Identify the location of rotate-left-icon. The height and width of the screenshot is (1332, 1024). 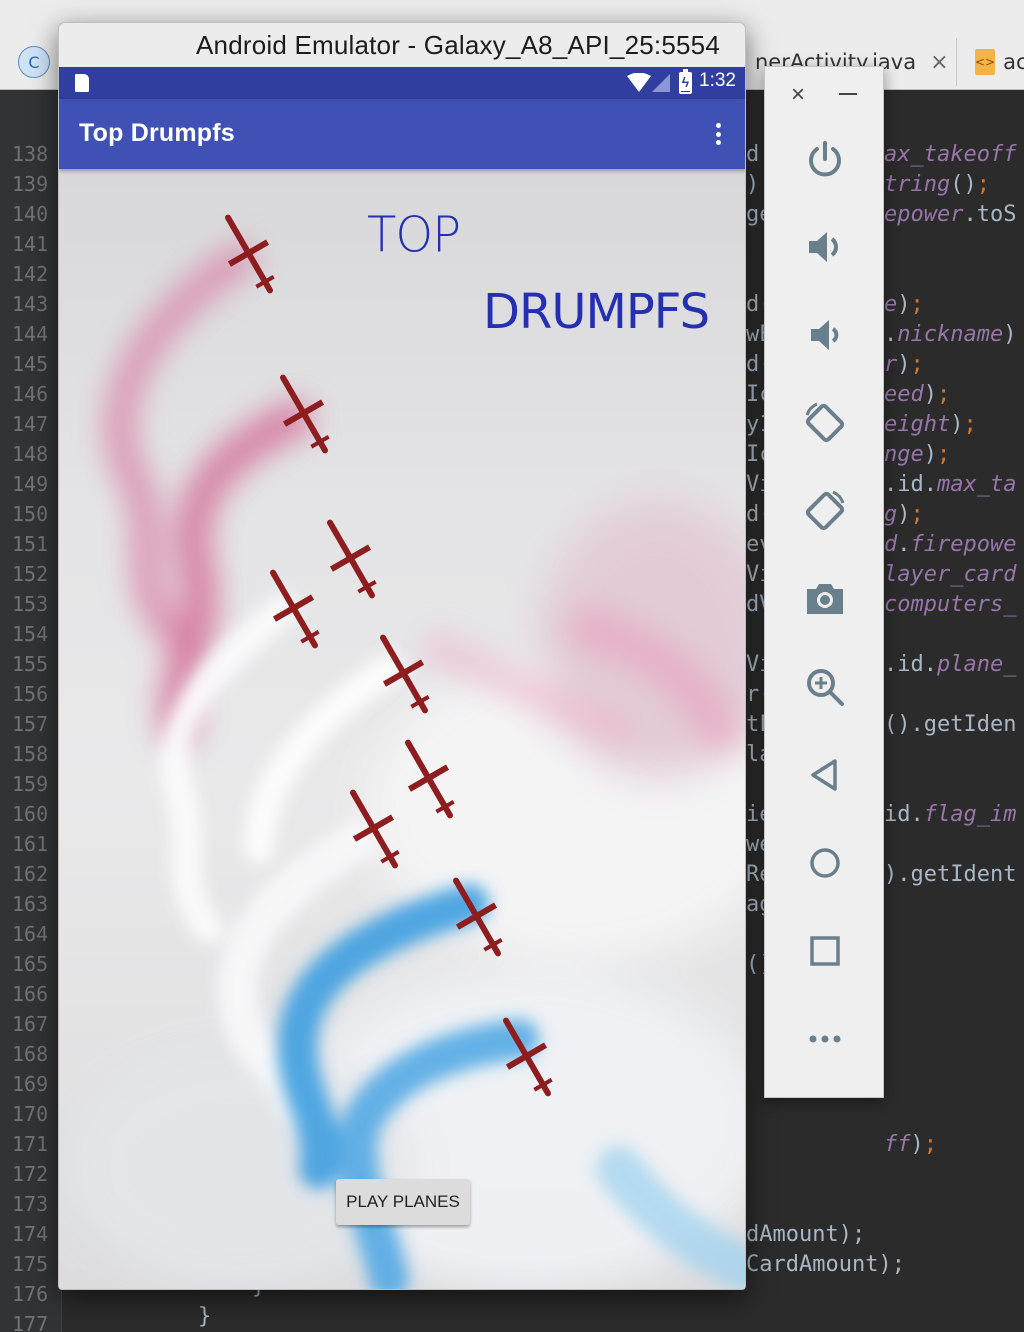
(825, 423).